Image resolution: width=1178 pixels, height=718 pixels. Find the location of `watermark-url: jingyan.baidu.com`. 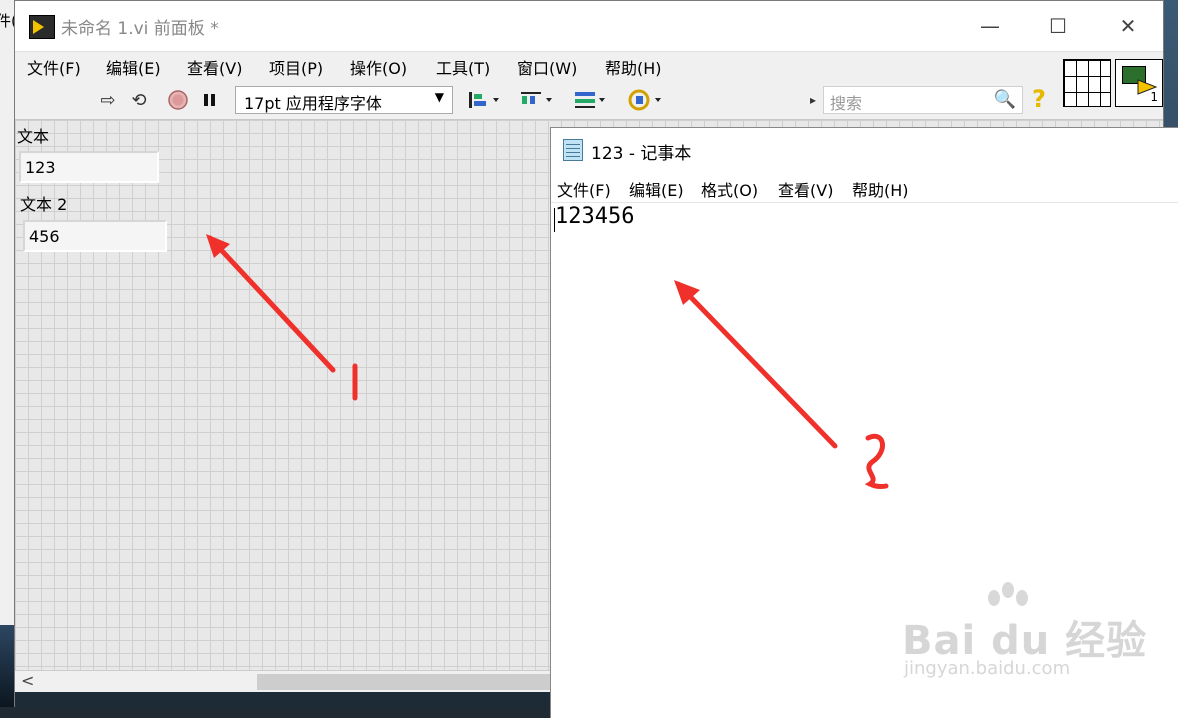

watermark-url: jingyan.baidu.com is located at coordinates (987, 668).